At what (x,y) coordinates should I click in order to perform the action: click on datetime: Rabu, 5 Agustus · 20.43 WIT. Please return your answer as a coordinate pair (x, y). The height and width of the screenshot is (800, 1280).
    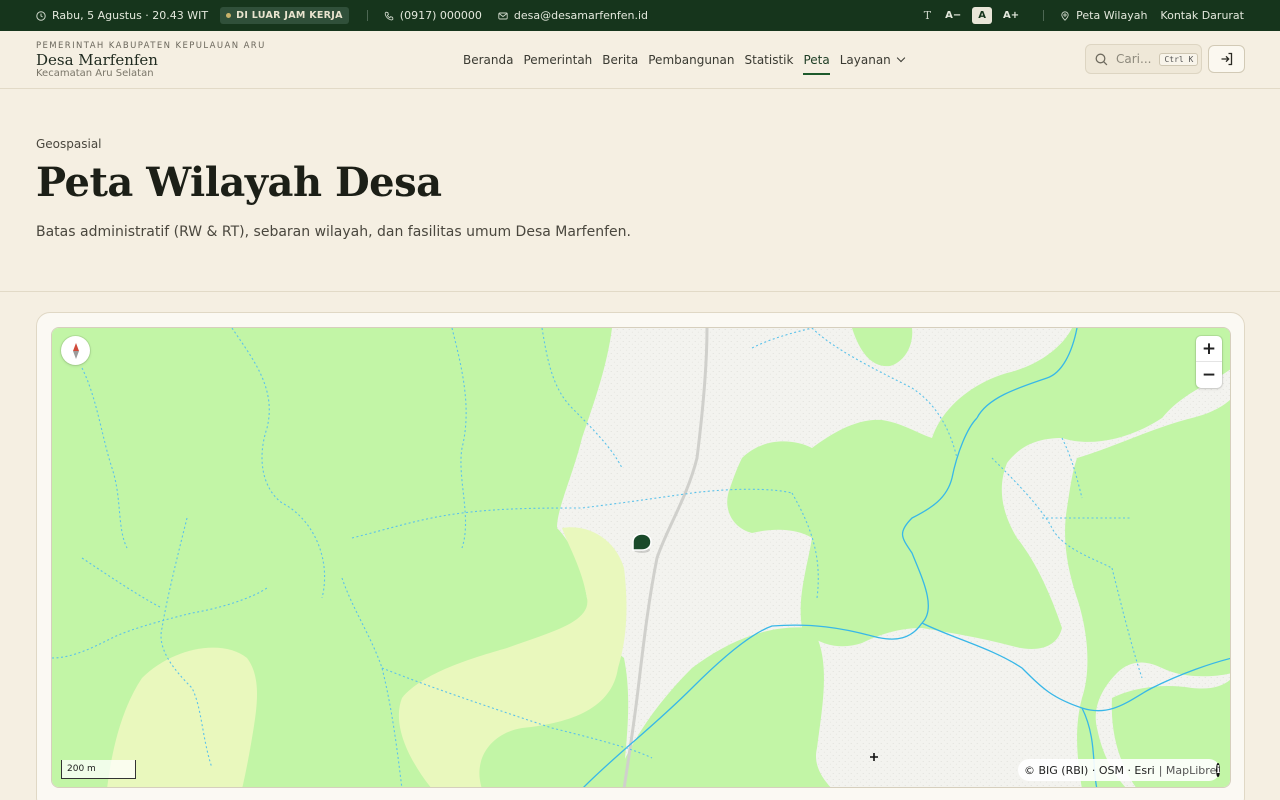
    Looking at the image, I should click on (122, 15).